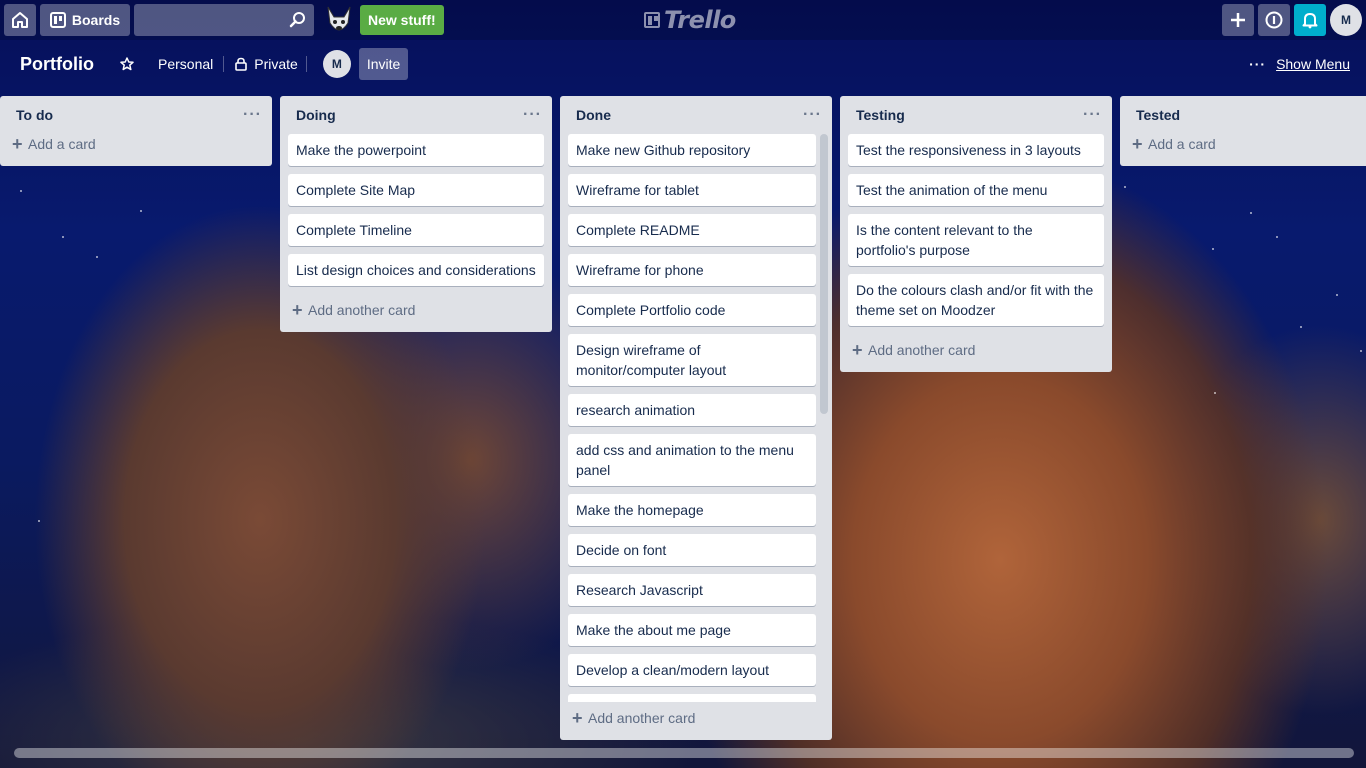 The height and width of the screenshot is (768, 1366). I want to click on notifications-button, so click(1310, 20).